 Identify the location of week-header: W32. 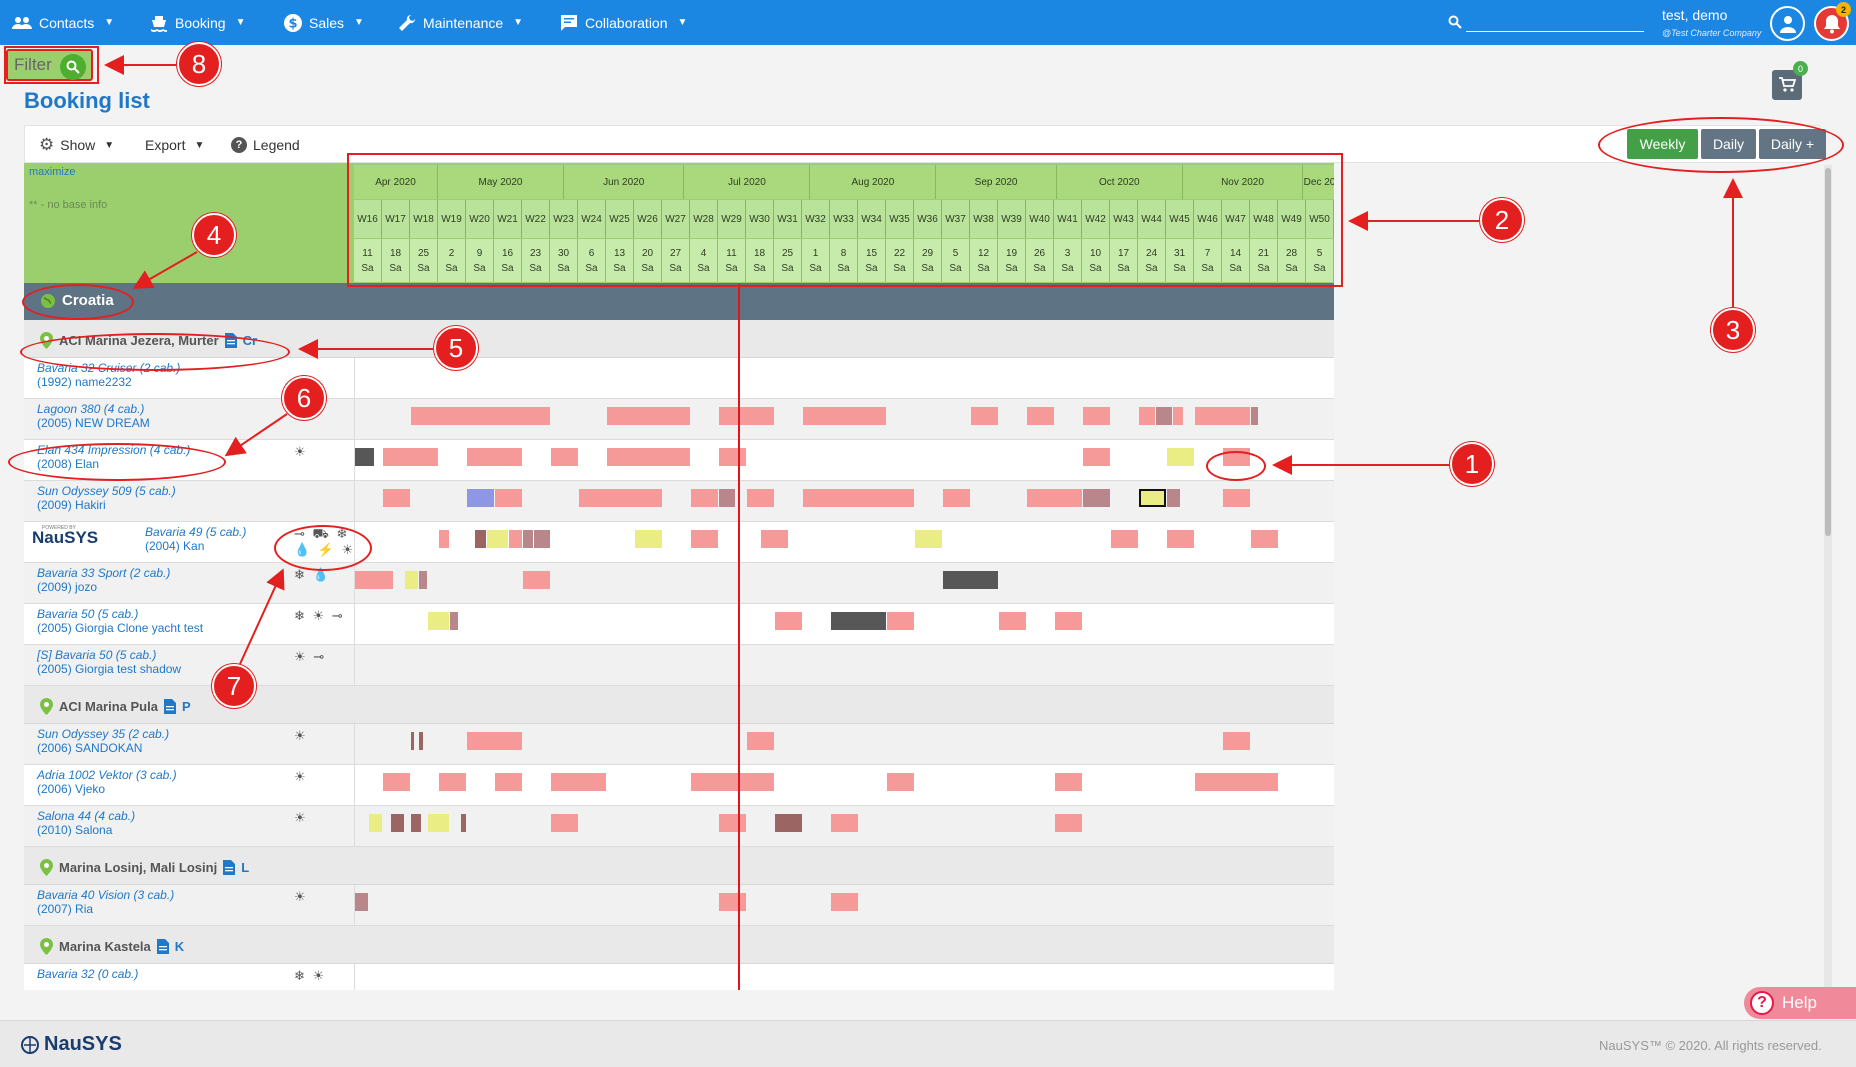
(816, 219).